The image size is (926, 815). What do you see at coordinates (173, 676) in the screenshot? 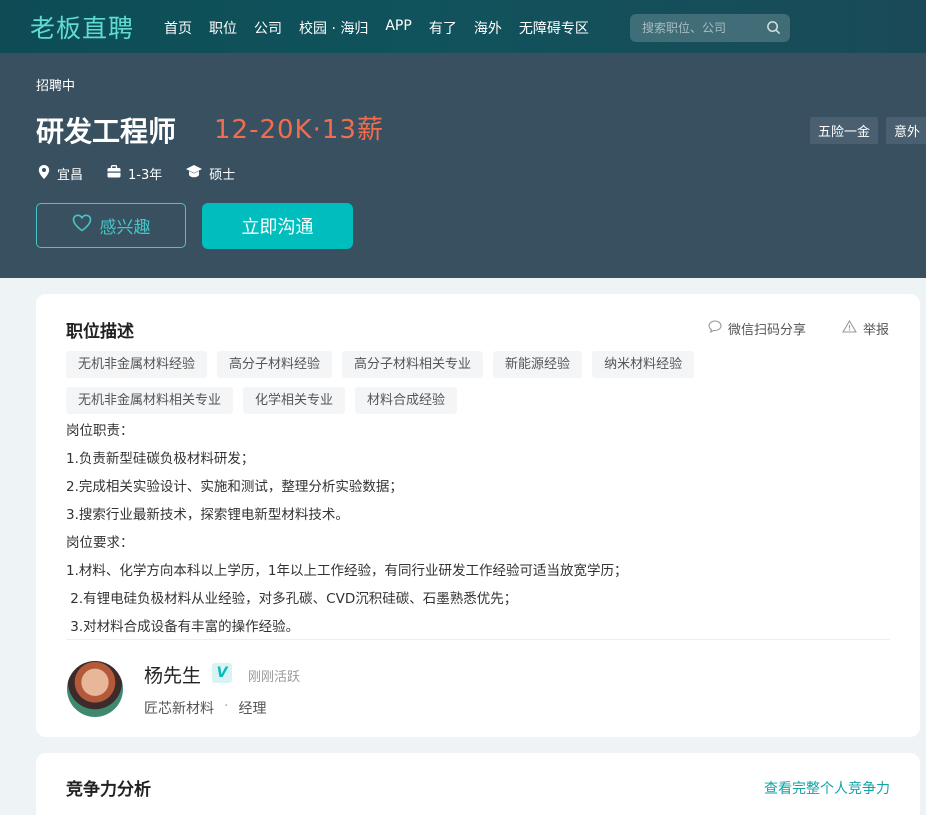
I see `recruiter-name: 杨先生` at bounding box center [173, 676].